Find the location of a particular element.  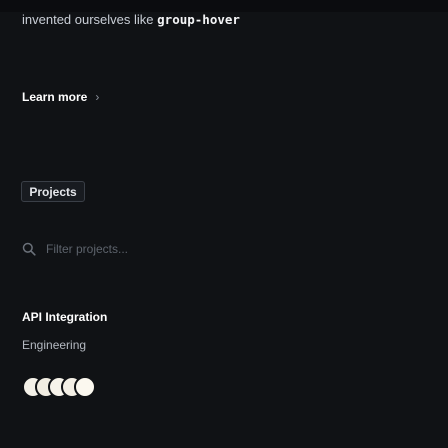

tab-projects: Projects is located at coordinates (53, 191).